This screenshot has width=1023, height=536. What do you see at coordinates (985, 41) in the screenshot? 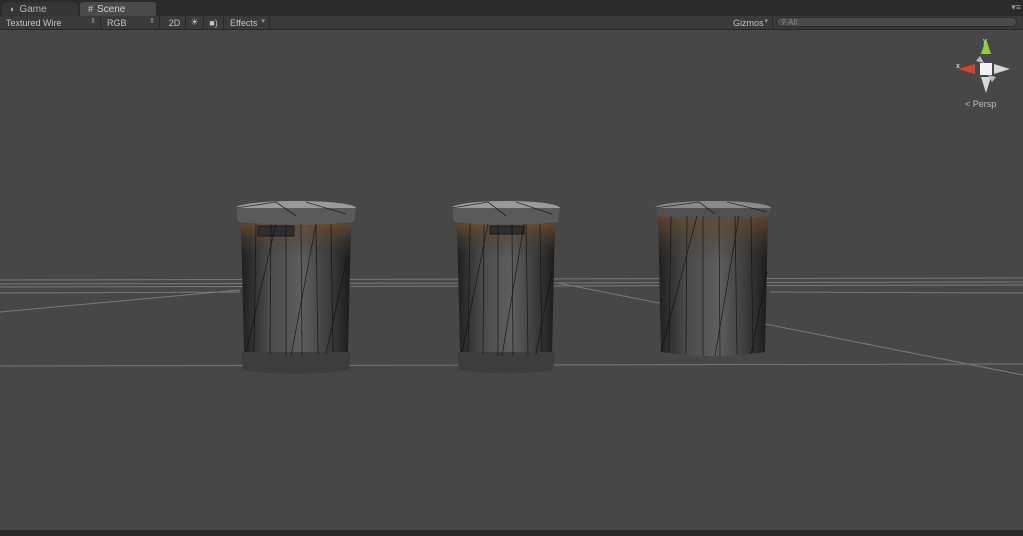
I see `gizmo-y-label: y` at bounding box center [985, 41].